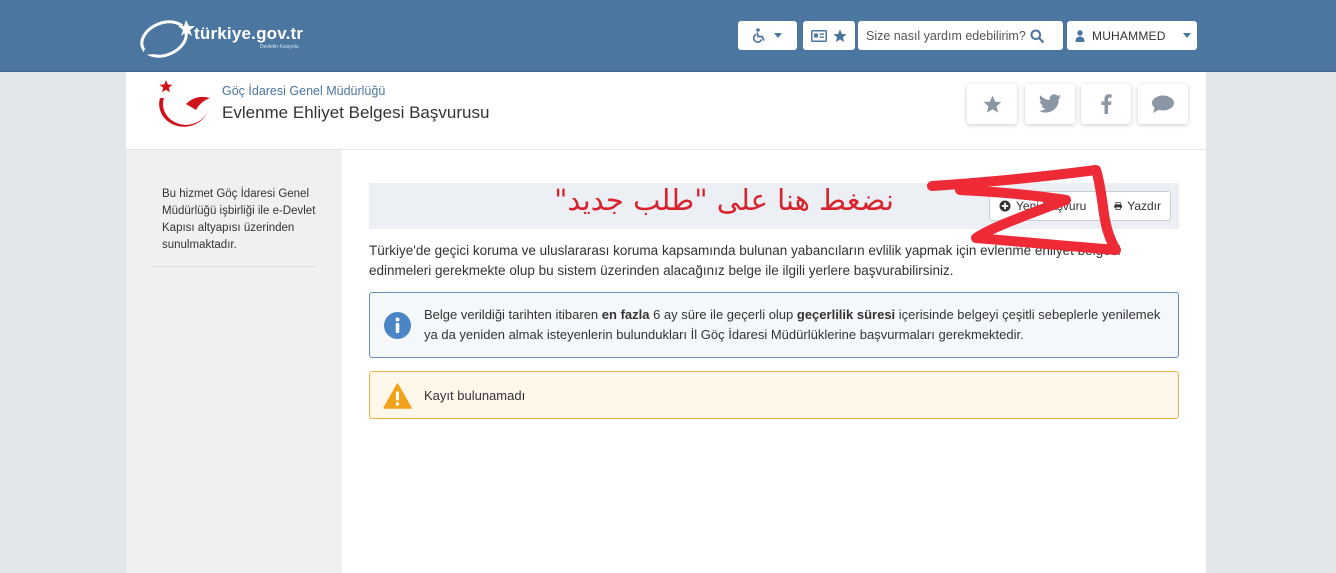 The image size is (1336, 573). Describe the element at coordinates (1144, 206) in the screenshot. I see `print-label: Yazdır` at that location.